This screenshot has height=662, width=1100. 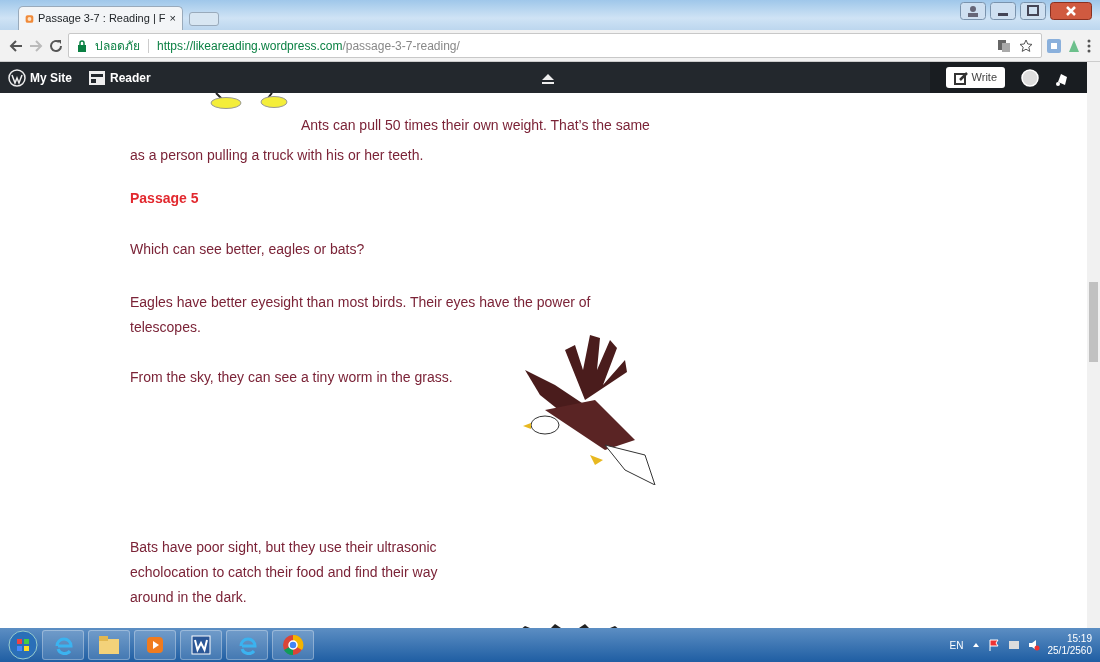 What do you see at coordinates (993, 645) in the screenshot?
I see `flag-icon` at bounding box center [993, 645].